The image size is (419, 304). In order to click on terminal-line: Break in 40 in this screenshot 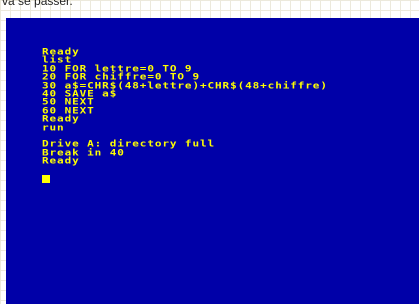, I will do `click(83, 152)`.